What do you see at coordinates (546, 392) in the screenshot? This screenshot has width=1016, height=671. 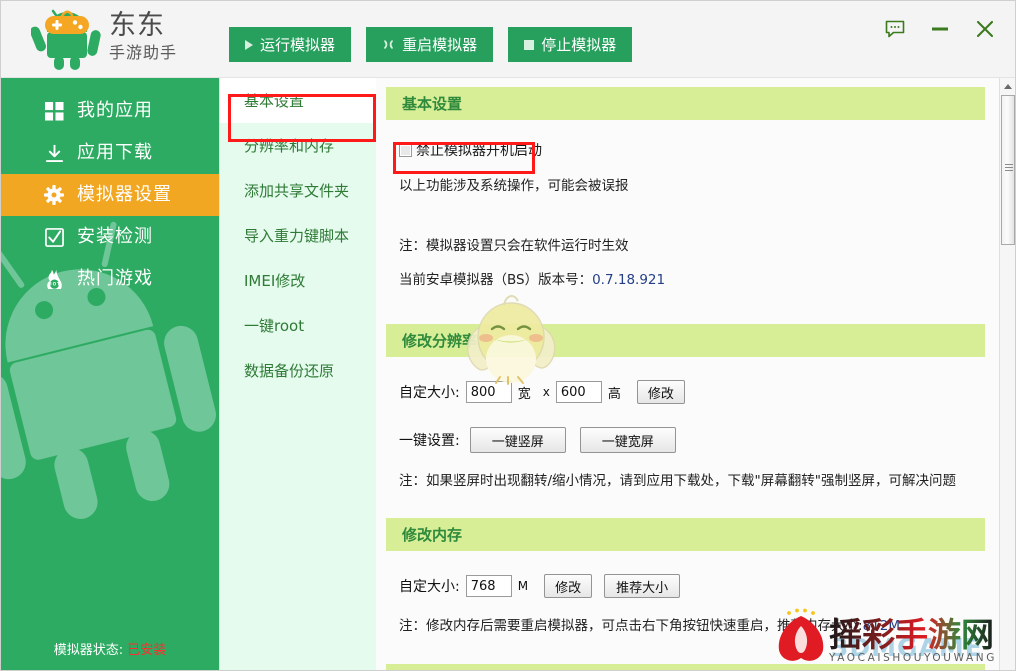 I see `times-symbol: x` at bounding box center [546, 392].